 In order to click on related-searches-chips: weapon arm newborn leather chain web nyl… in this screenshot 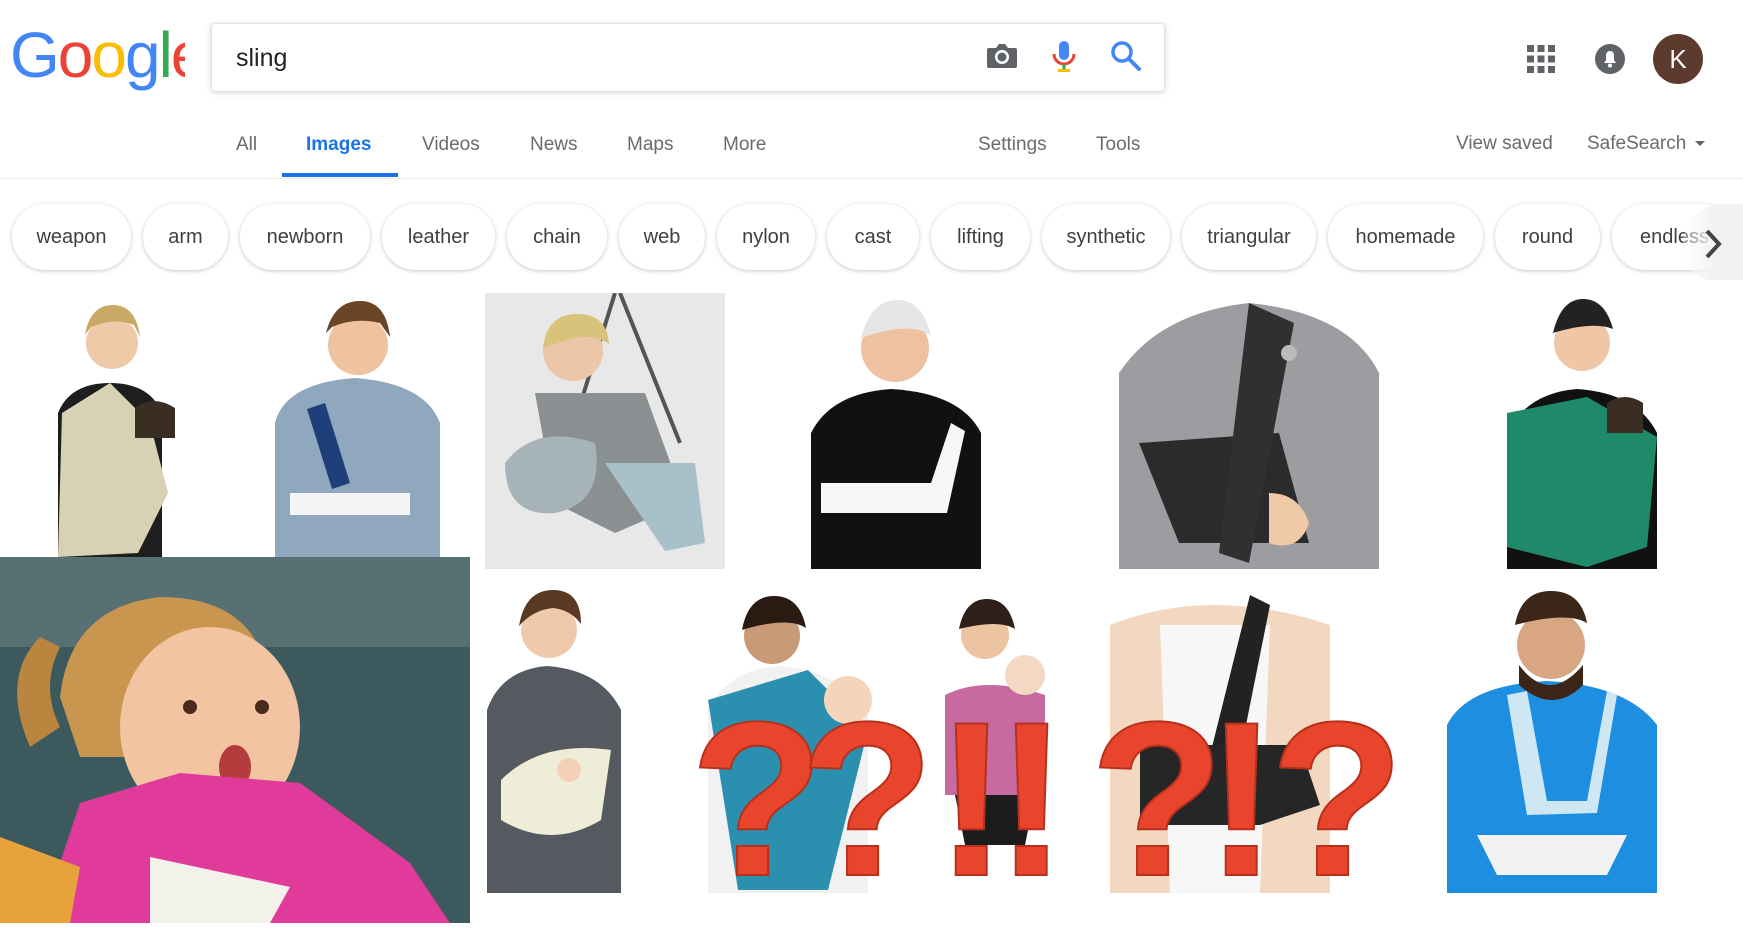, I will do `click(871, 240)`.